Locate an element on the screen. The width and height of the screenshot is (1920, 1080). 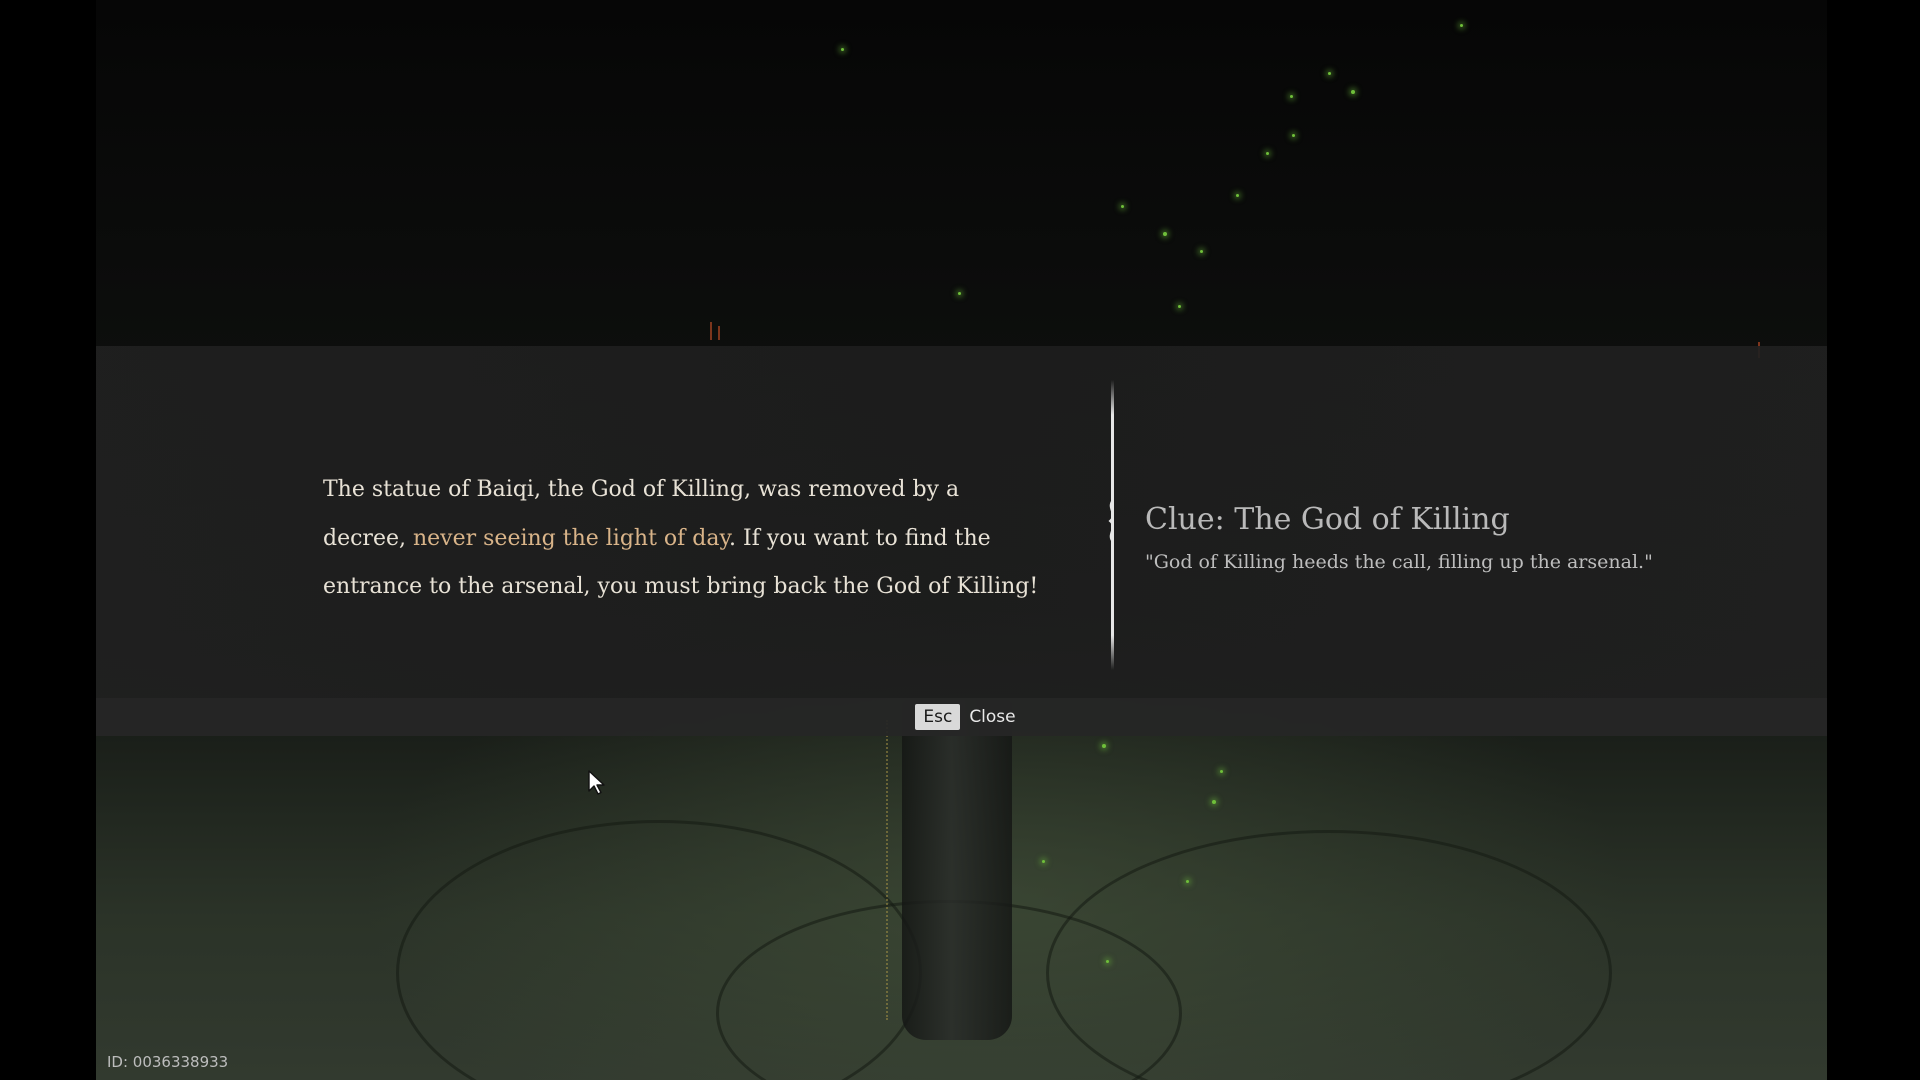
clue-title: Clue: The God of Killing is located at coordinates (1327, 519).